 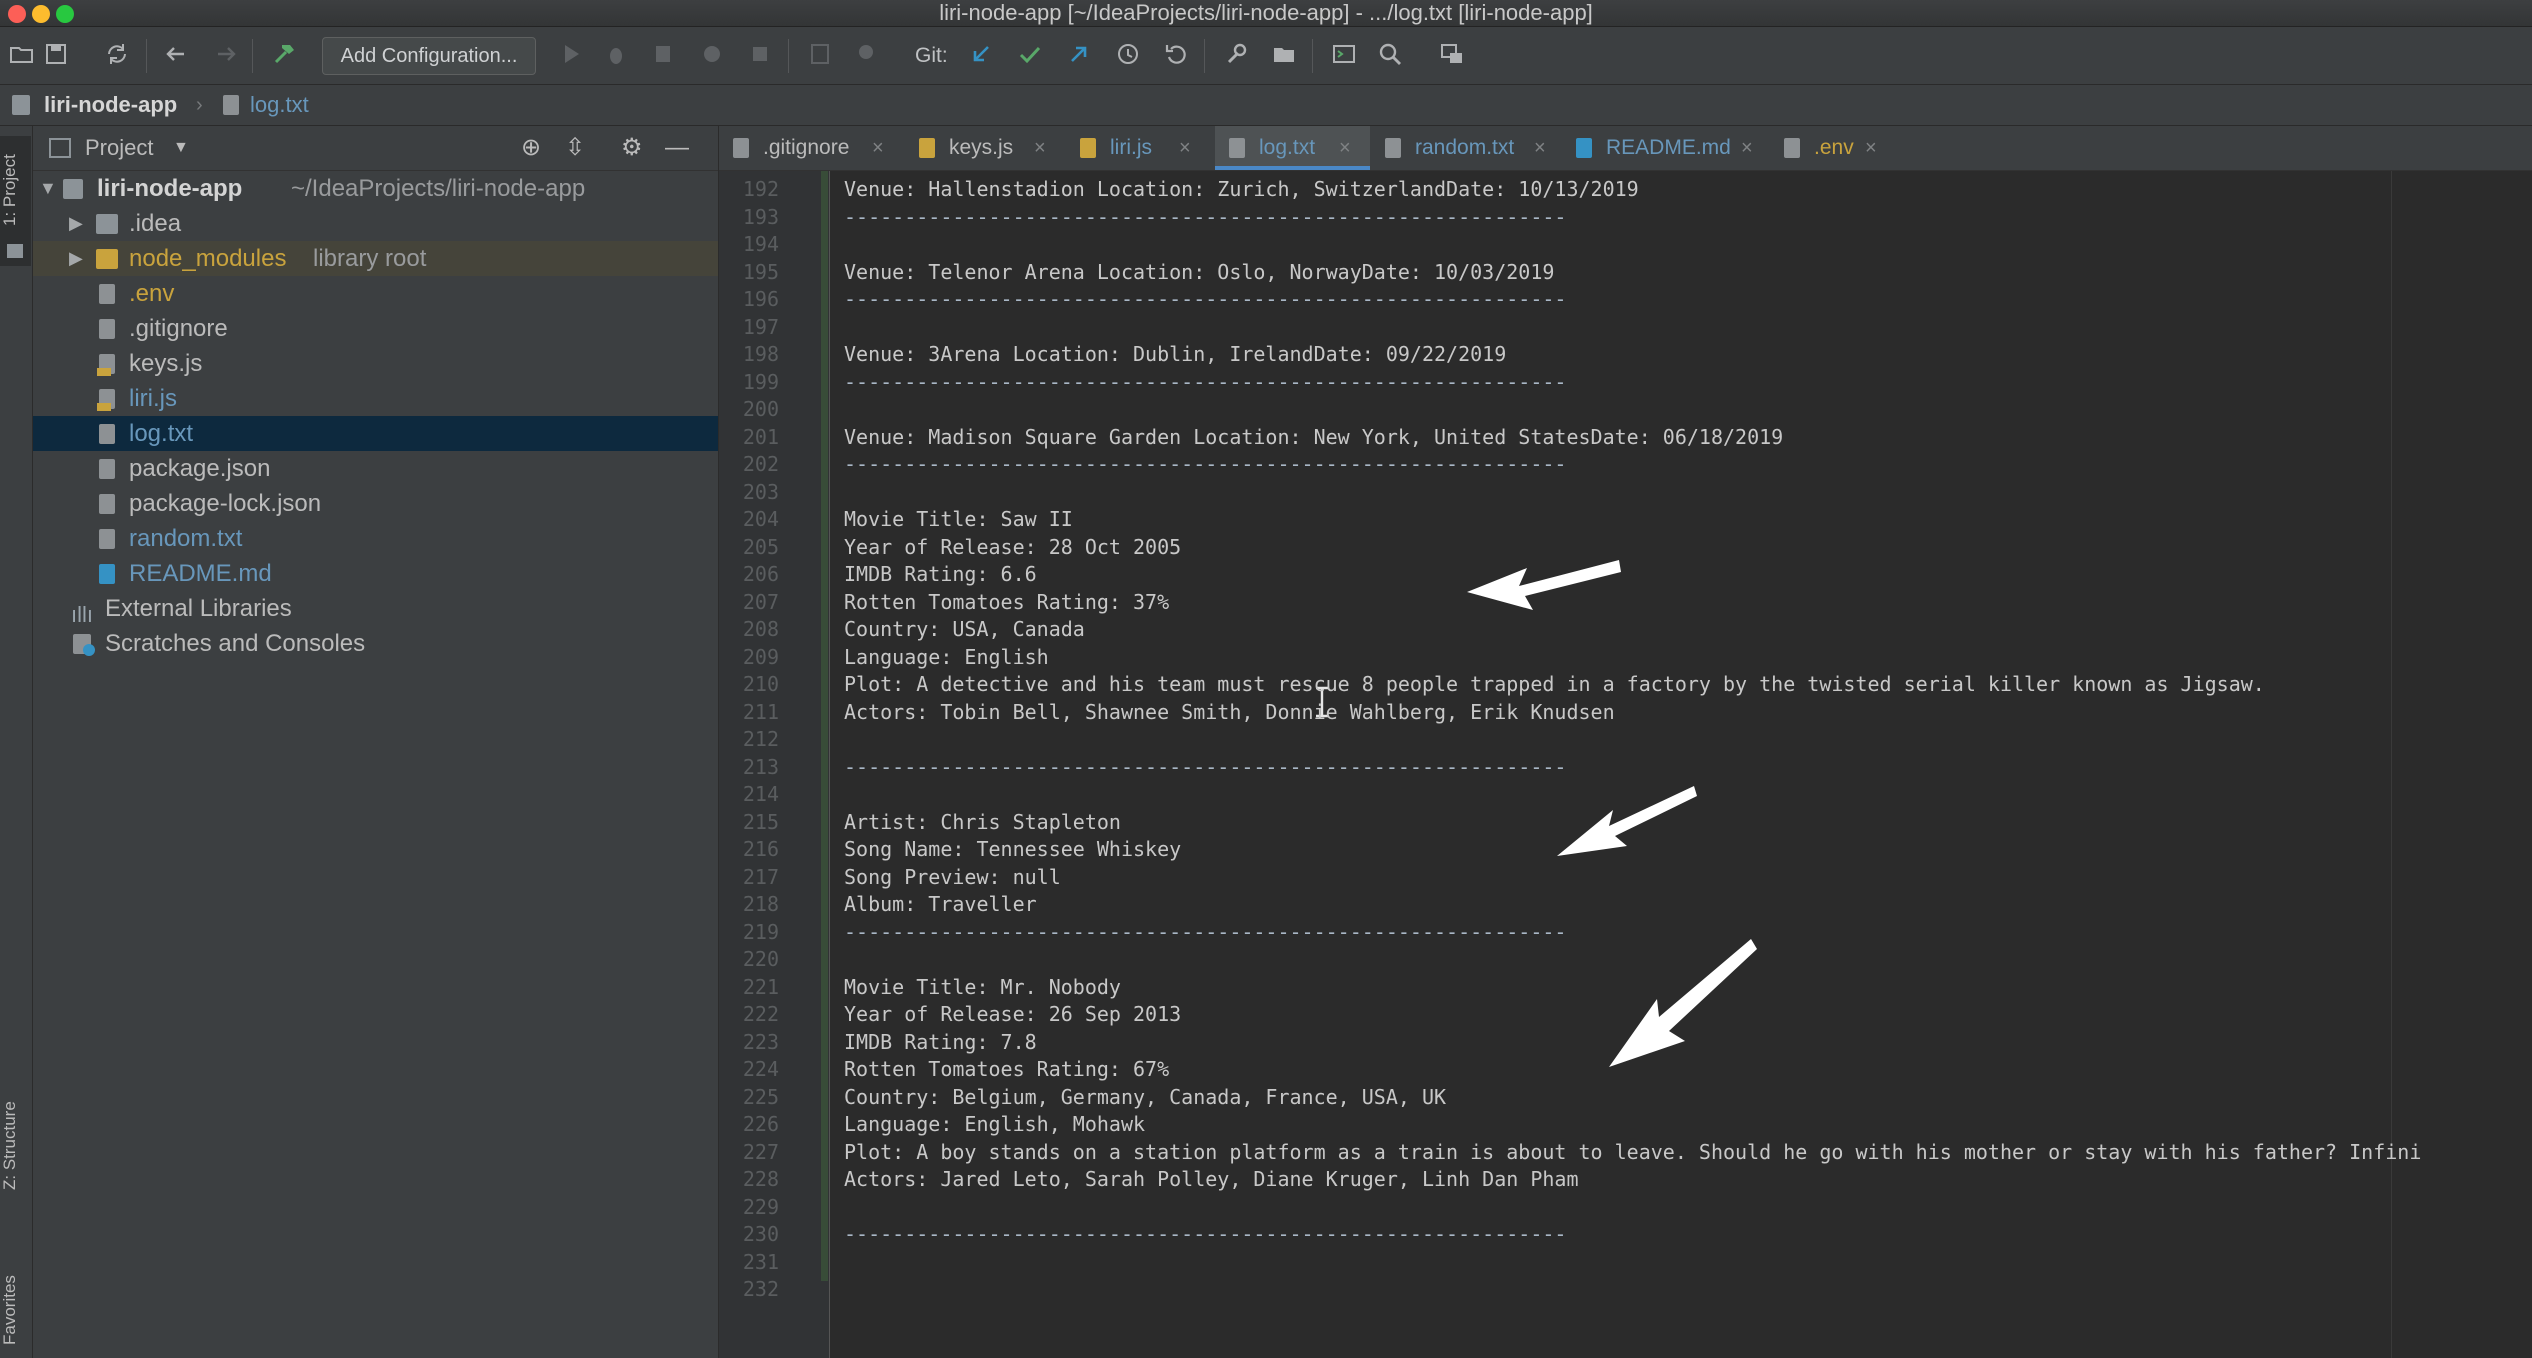 I want to click on code-line: Album: Traveller, so click(x=940, y=905).